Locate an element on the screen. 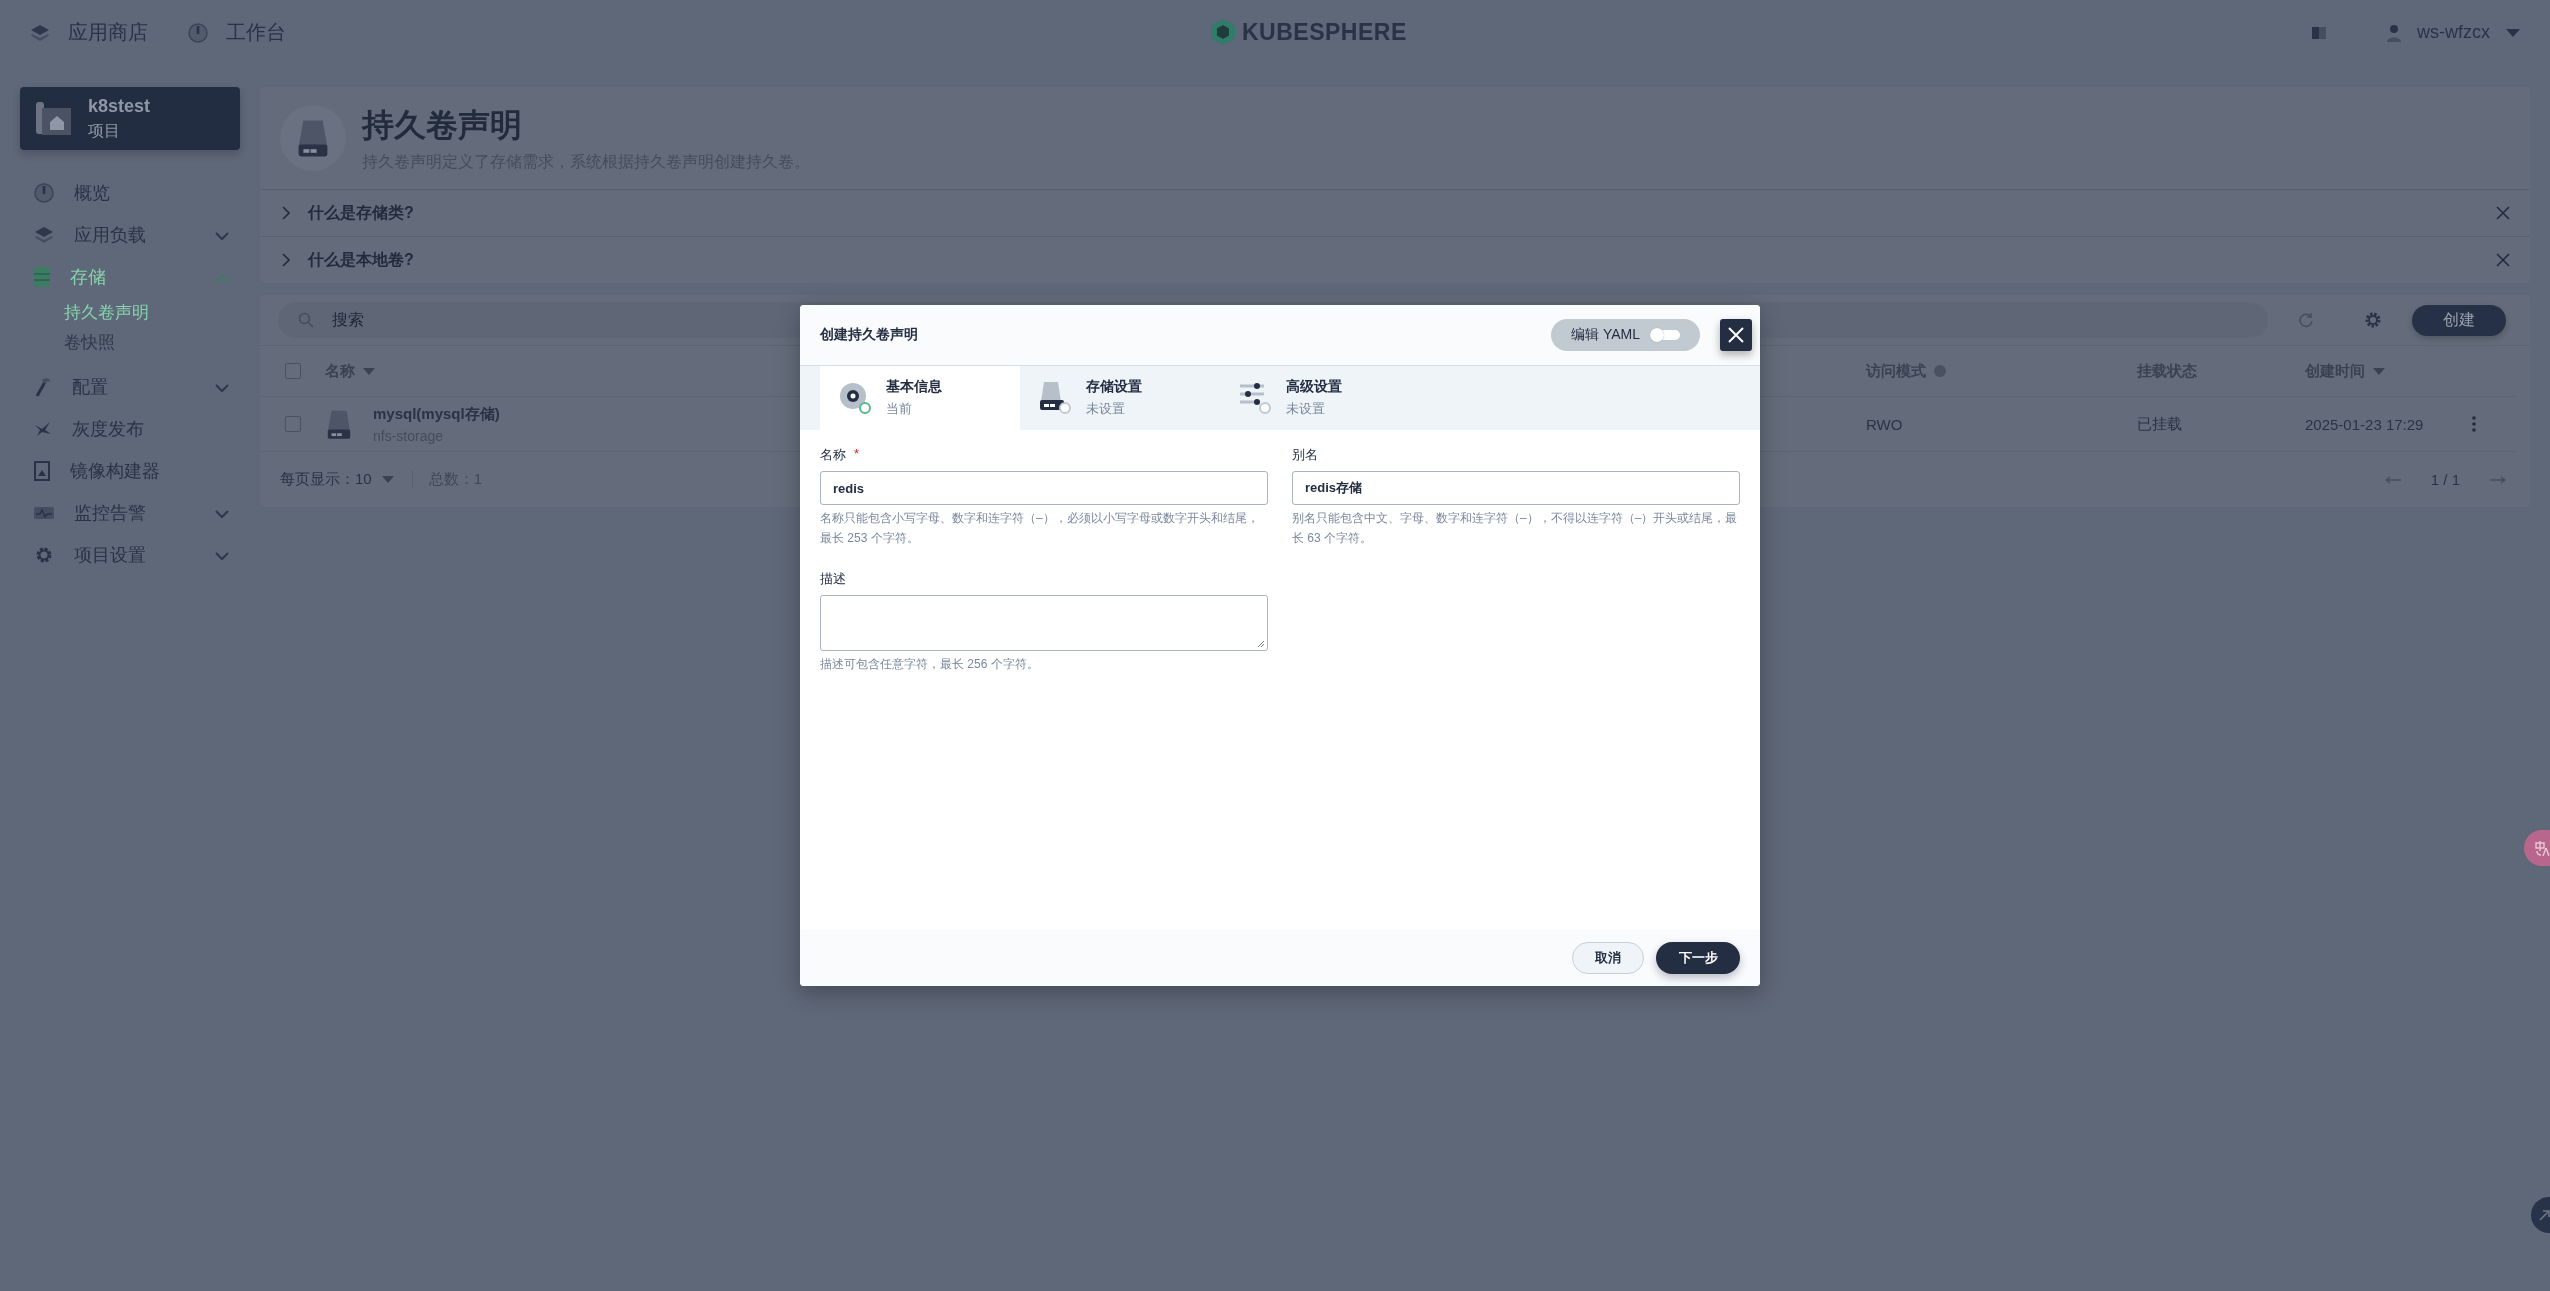 The width and height of the screenshot is (2550, 1291). arrow-icon is located at coordinates (2544, 1215).